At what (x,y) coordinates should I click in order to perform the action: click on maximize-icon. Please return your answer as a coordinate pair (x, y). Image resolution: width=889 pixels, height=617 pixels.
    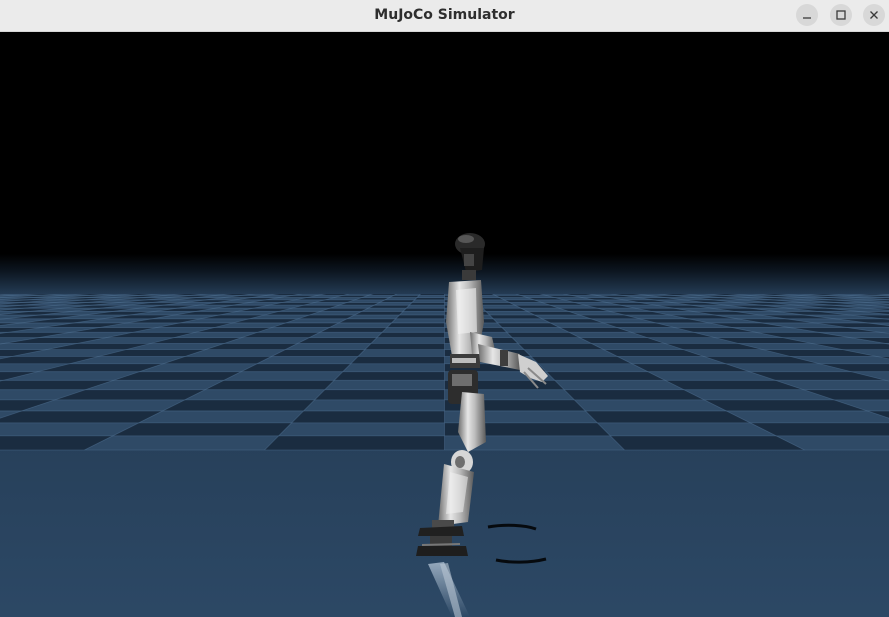
    Looking at the image, I should click on (841, 15).